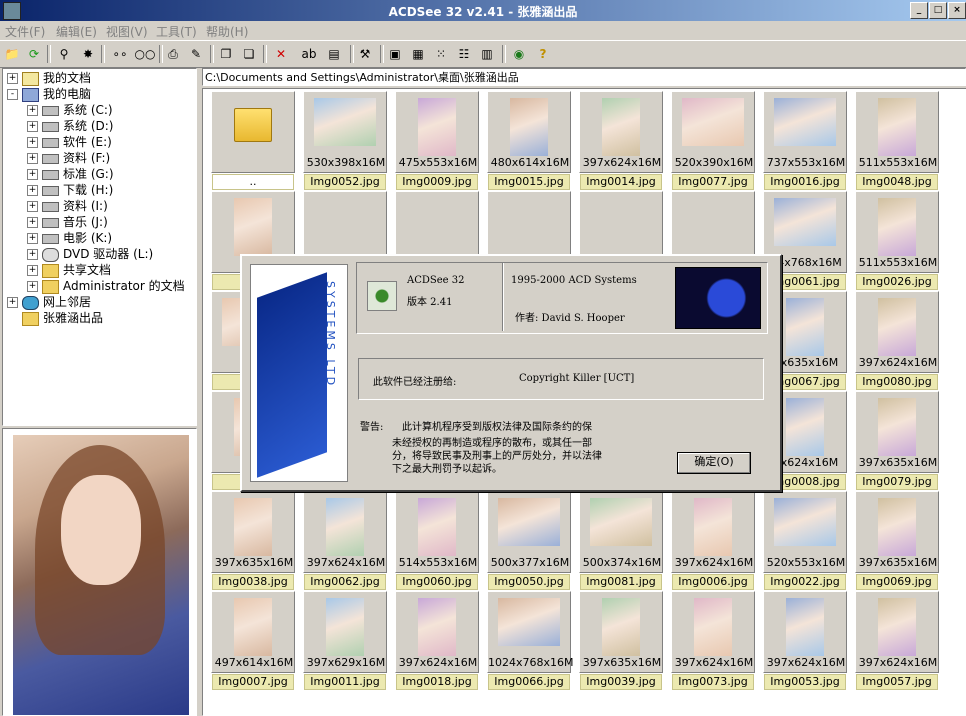 This screenshot has height=716, width=966. What do you see at coordinates (309, 54) in the screenshot?
I see `rename-icon: ab` at bounding box center [309, 54].